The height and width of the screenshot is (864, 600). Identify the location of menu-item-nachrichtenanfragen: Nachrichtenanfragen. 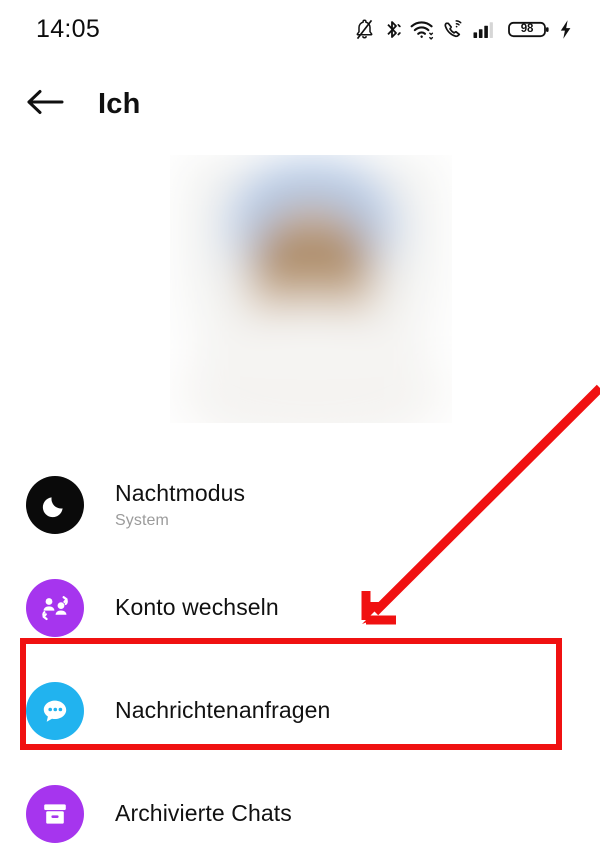
(300, 711).